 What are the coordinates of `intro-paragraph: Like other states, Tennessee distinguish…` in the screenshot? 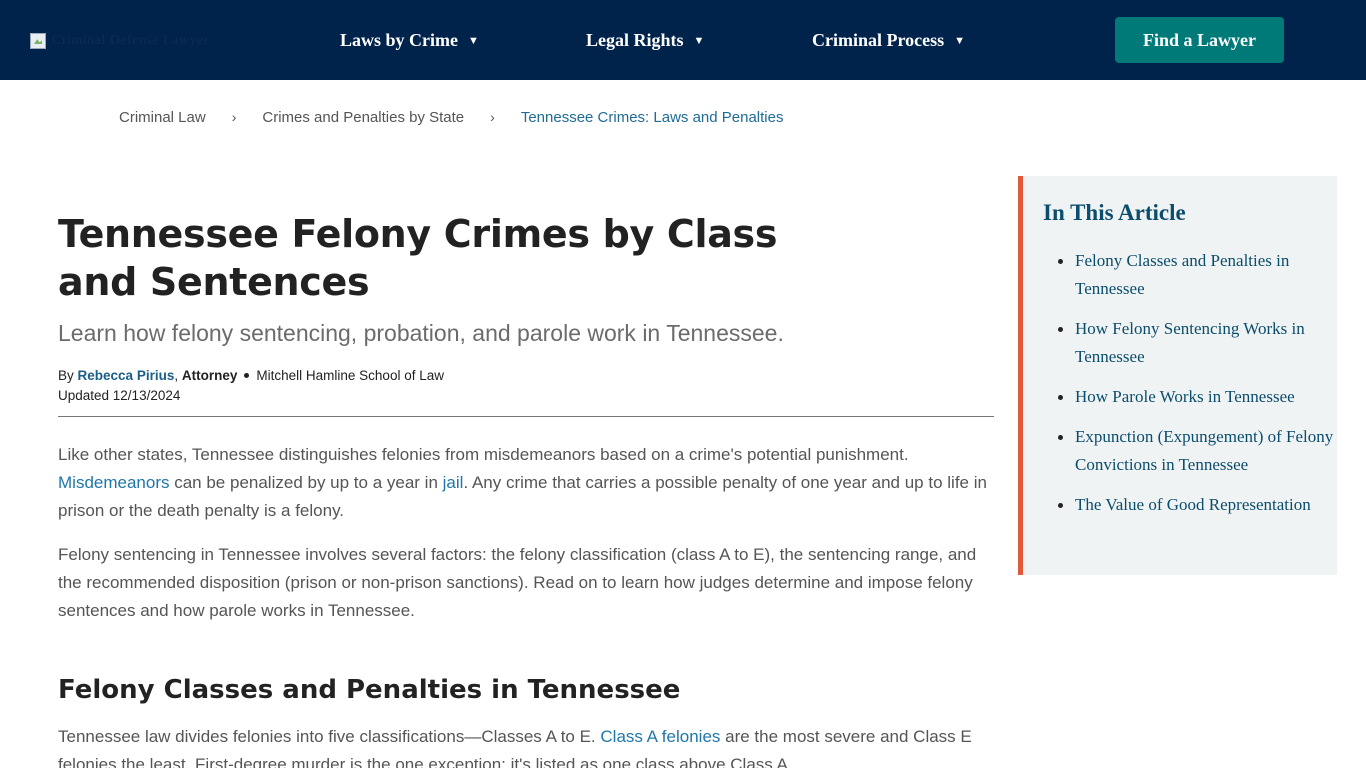 It's located at (526, 483).